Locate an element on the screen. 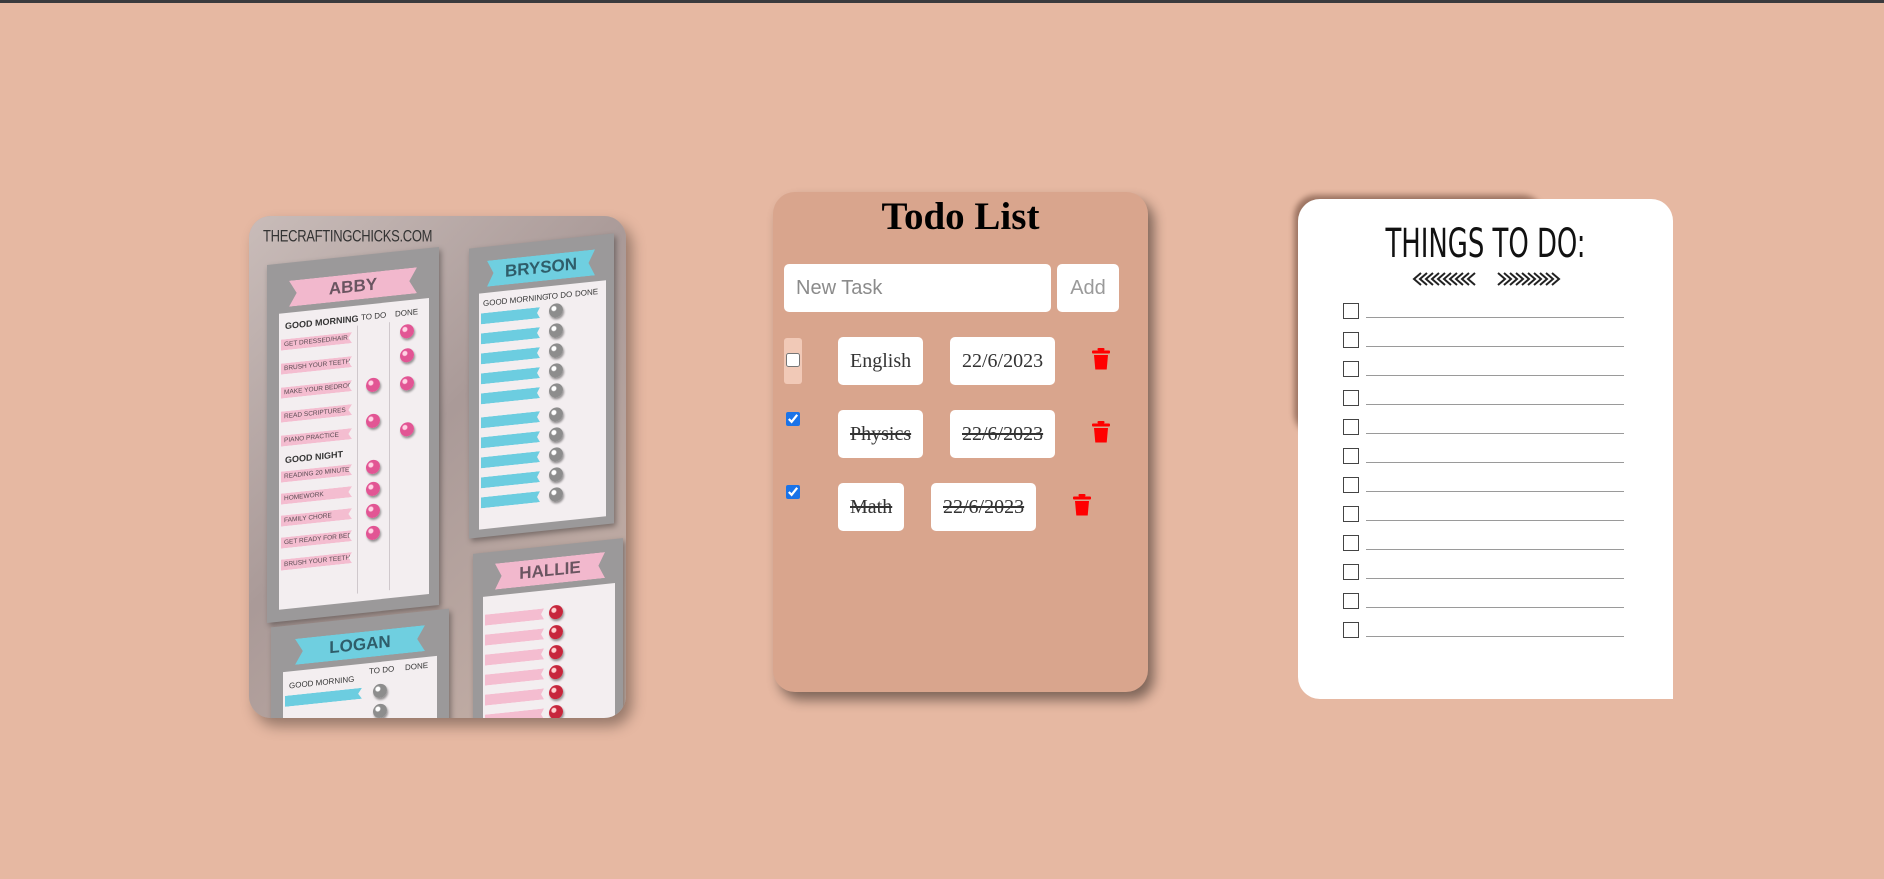 This screenshot has height=879, width=1884. chart-hallie: HALLIE is located at coordinates (548, 628).